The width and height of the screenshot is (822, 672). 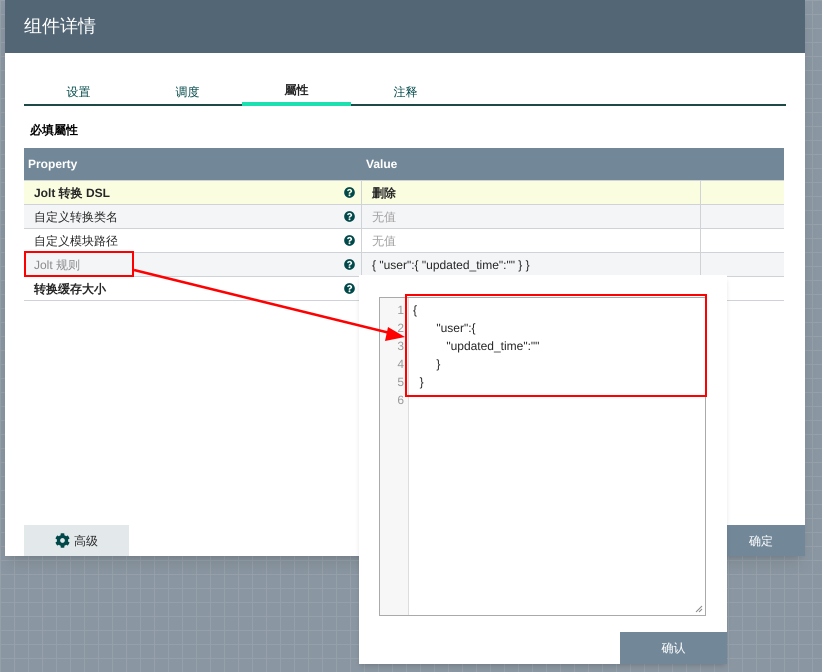 What do you see at coordinates (76, 217) in the screenshot?
I see `property-name: 自定义转换类名` at bounding box center [76, 217].